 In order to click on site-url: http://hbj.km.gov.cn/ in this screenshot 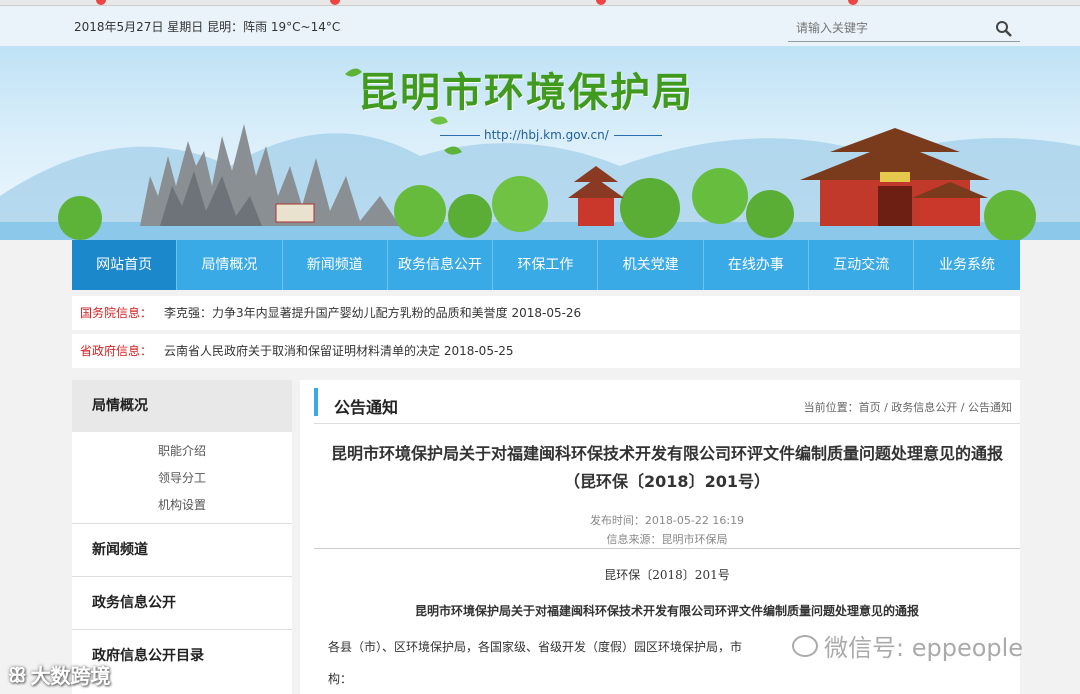, I will do `click(546, 135)`.